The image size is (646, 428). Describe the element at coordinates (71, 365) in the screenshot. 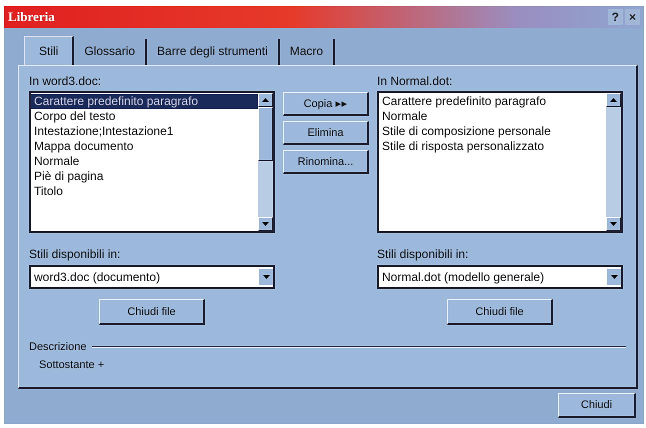

I see `description-text: Sottostante +` at that location.